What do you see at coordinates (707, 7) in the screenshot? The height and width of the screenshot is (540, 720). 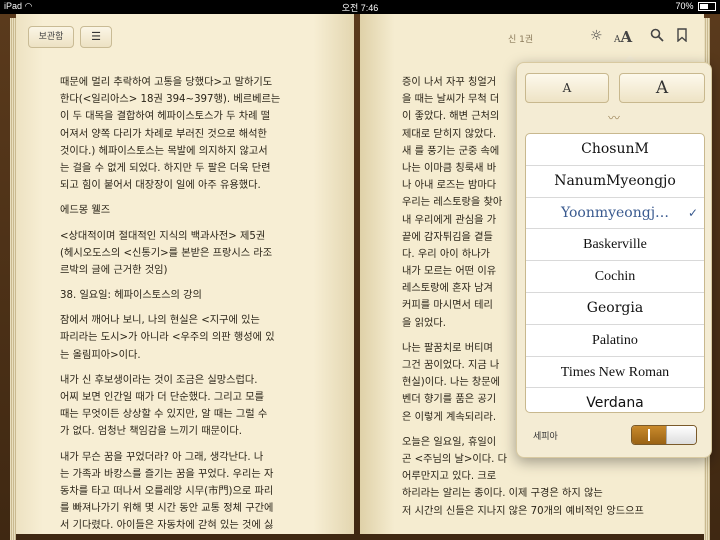 I see `battery-icon` at bounding box center [707, 7].